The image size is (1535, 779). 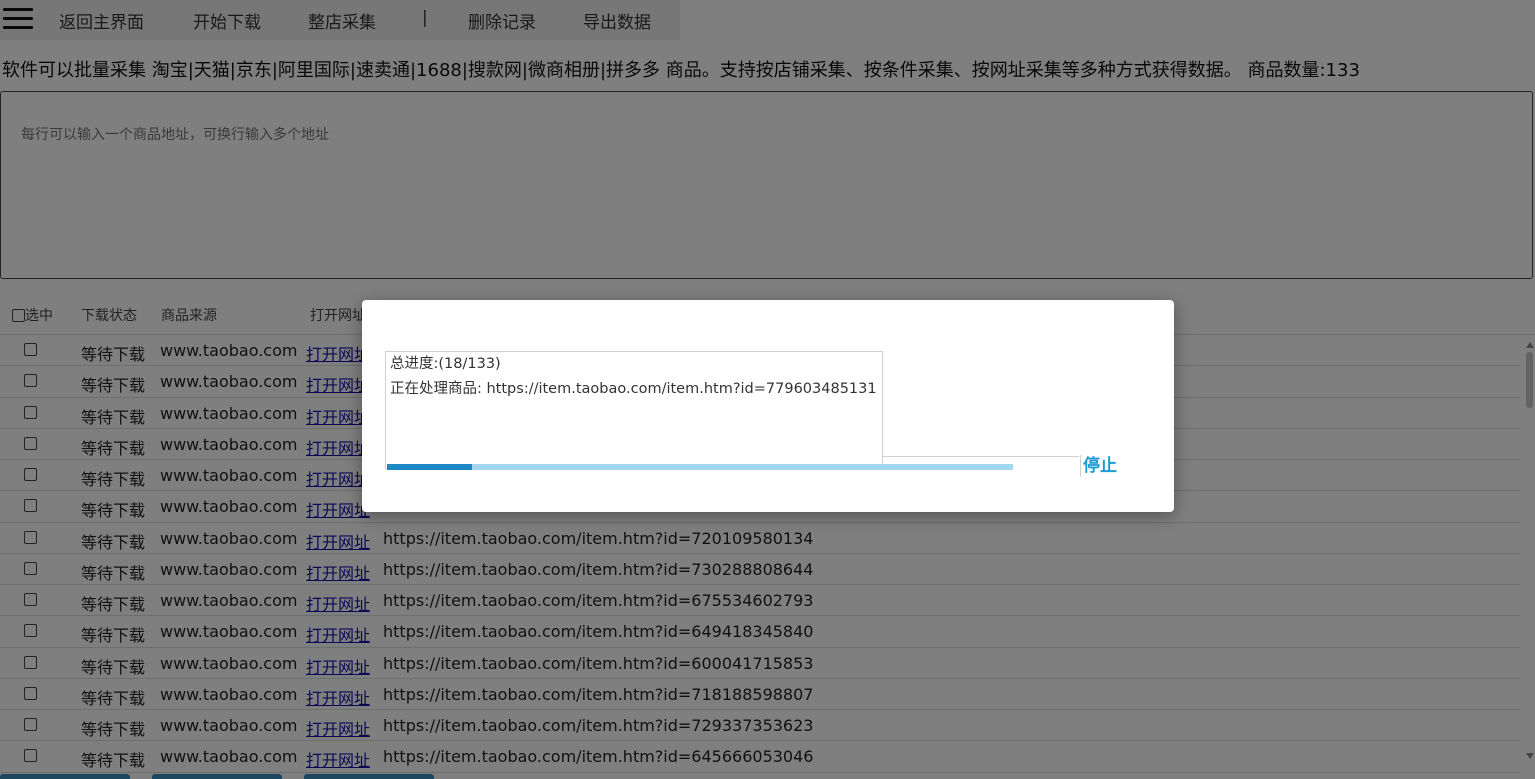 What do you see at coordinates (700, 467) in the screenshot?
I see `progress-bar` at bounding box center [700, 467].